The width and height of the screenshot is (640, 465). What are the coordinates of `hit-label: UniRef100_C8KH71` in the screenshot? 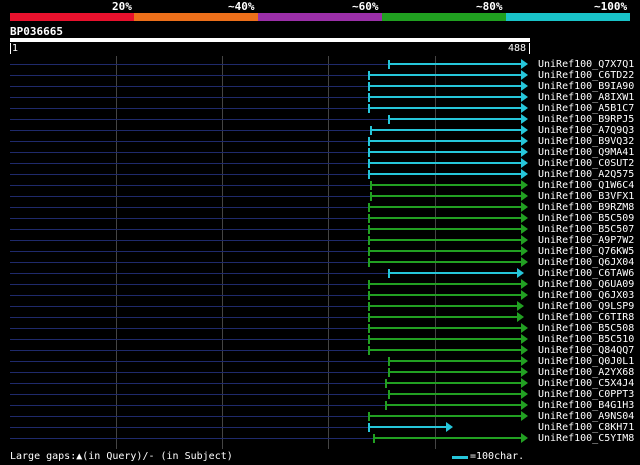 It's located at (586, 427).